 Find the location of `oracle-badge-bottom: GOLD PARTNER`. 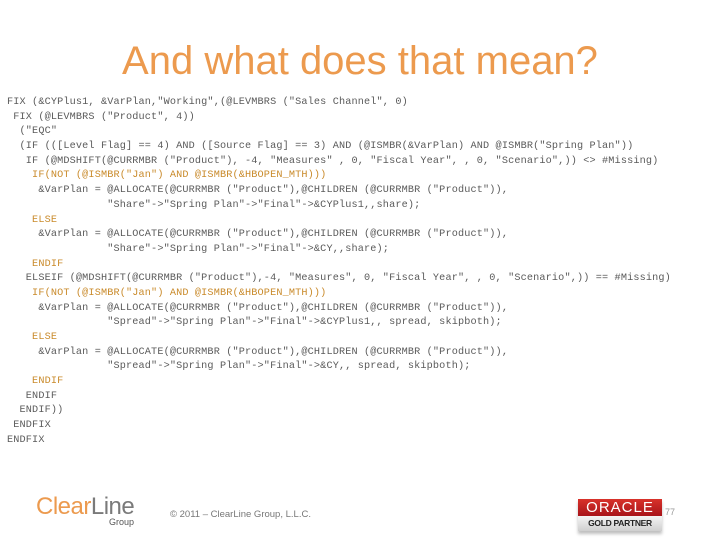

oracle-badge-bottom: GOLD PARTNER is located at coordinates (620, 523).